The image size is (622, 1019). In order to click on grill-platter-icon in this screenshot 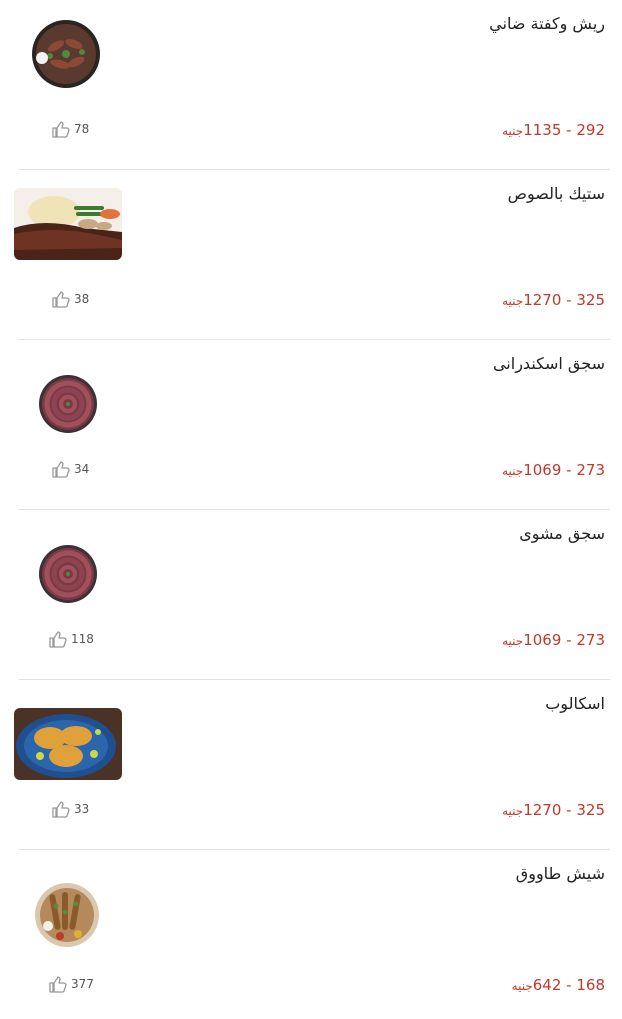, I will do `click(66, 54)`.